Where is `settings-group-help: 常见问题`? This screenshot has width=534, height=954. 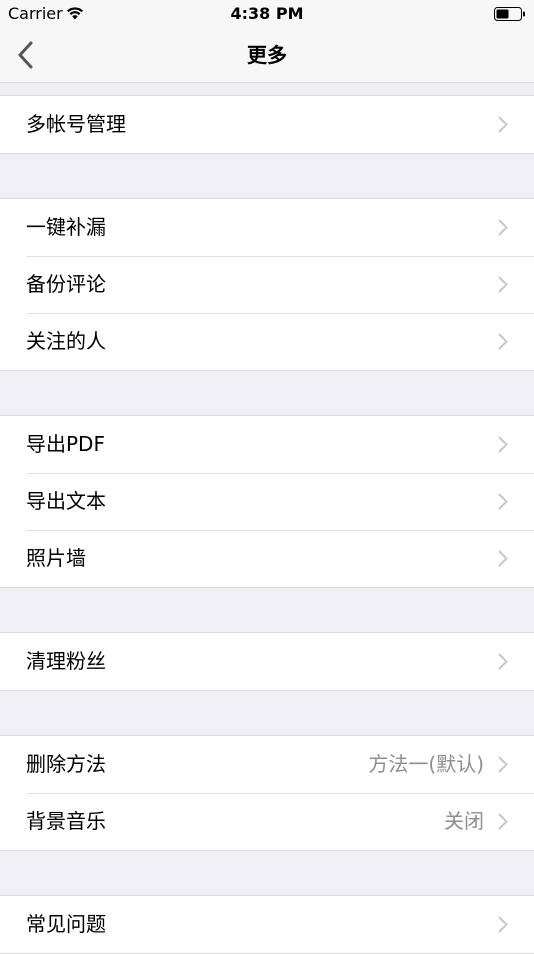 settings-group-help: 常见问题 is located at coordinates (267, 924).